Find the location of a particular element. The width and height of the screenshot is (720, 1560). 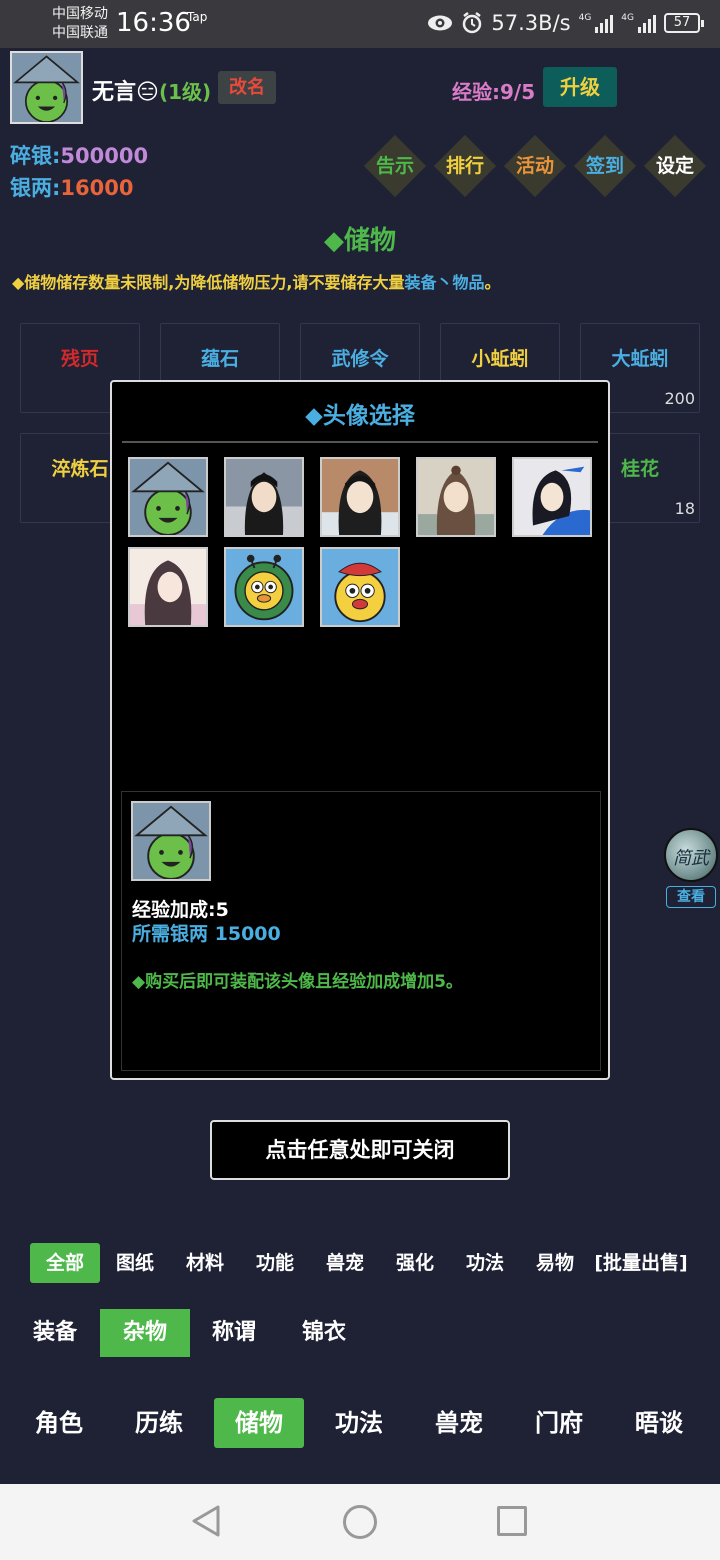

notice-board-button: 告示 is located at coordinates (395, 166).